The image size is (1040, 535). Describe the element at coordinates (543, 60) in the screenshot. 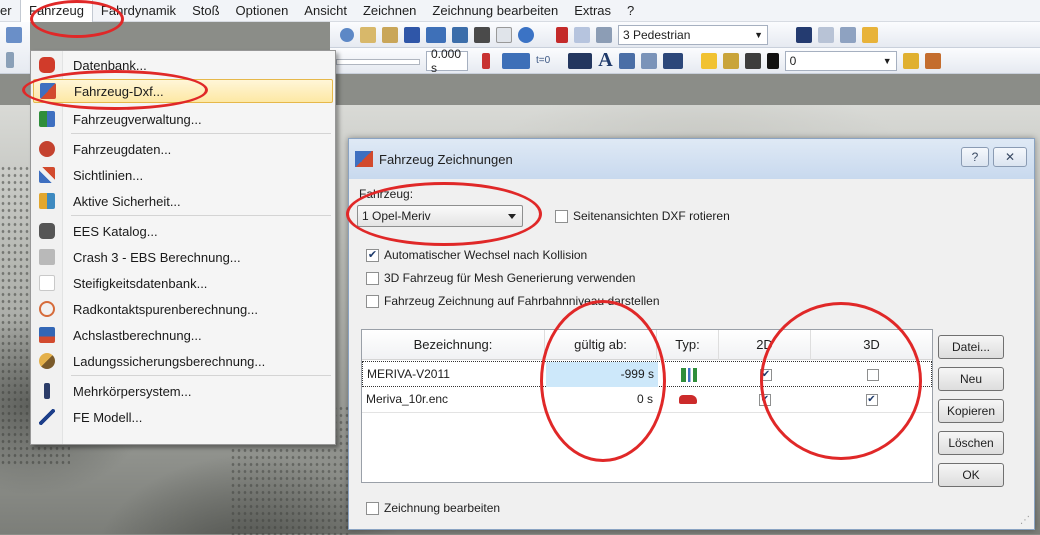

I see `t0-label: t=0` at that location.